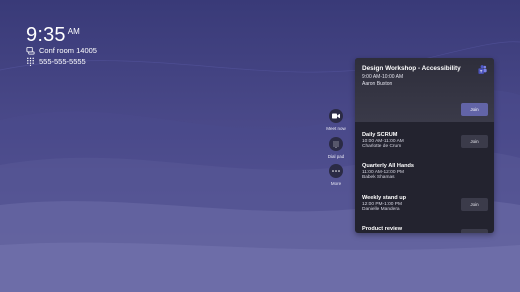 This screenshot has height=292, width=520. Describe the element at coordinates (378, 177) in the screenshot. I see `meeting-organizer: Babek Shamas` at that location.